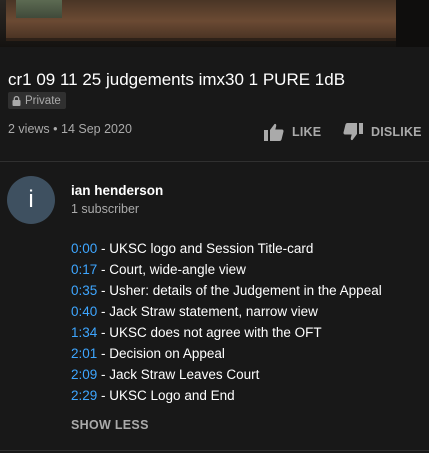 The image size is (429, 453). What do you see at coordinates (214, 450) in the screenshot?
I see `bottom-divider` at bounding box center [214, 450].